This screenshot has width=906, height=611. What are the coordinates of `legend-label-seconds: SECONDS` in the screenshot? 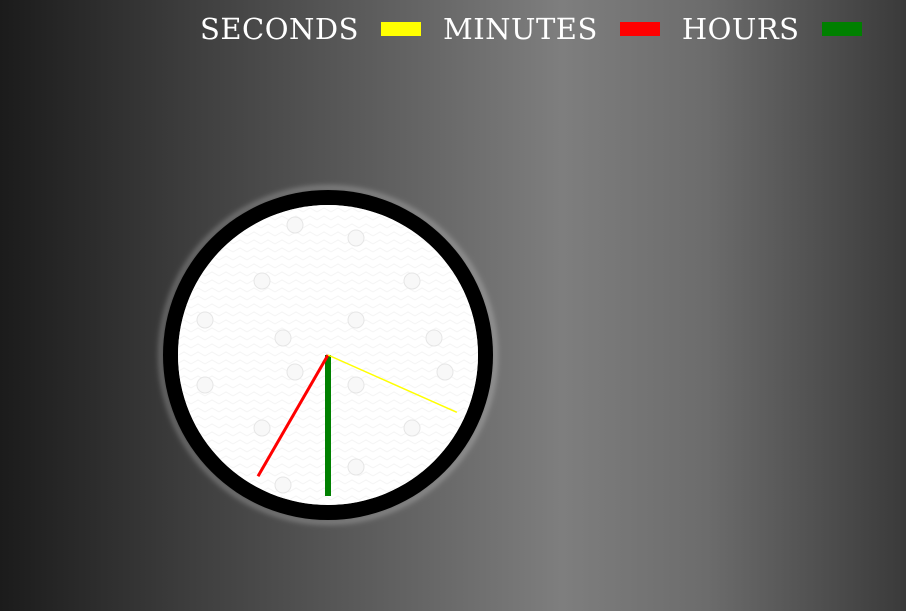 It's located at (279, 29).